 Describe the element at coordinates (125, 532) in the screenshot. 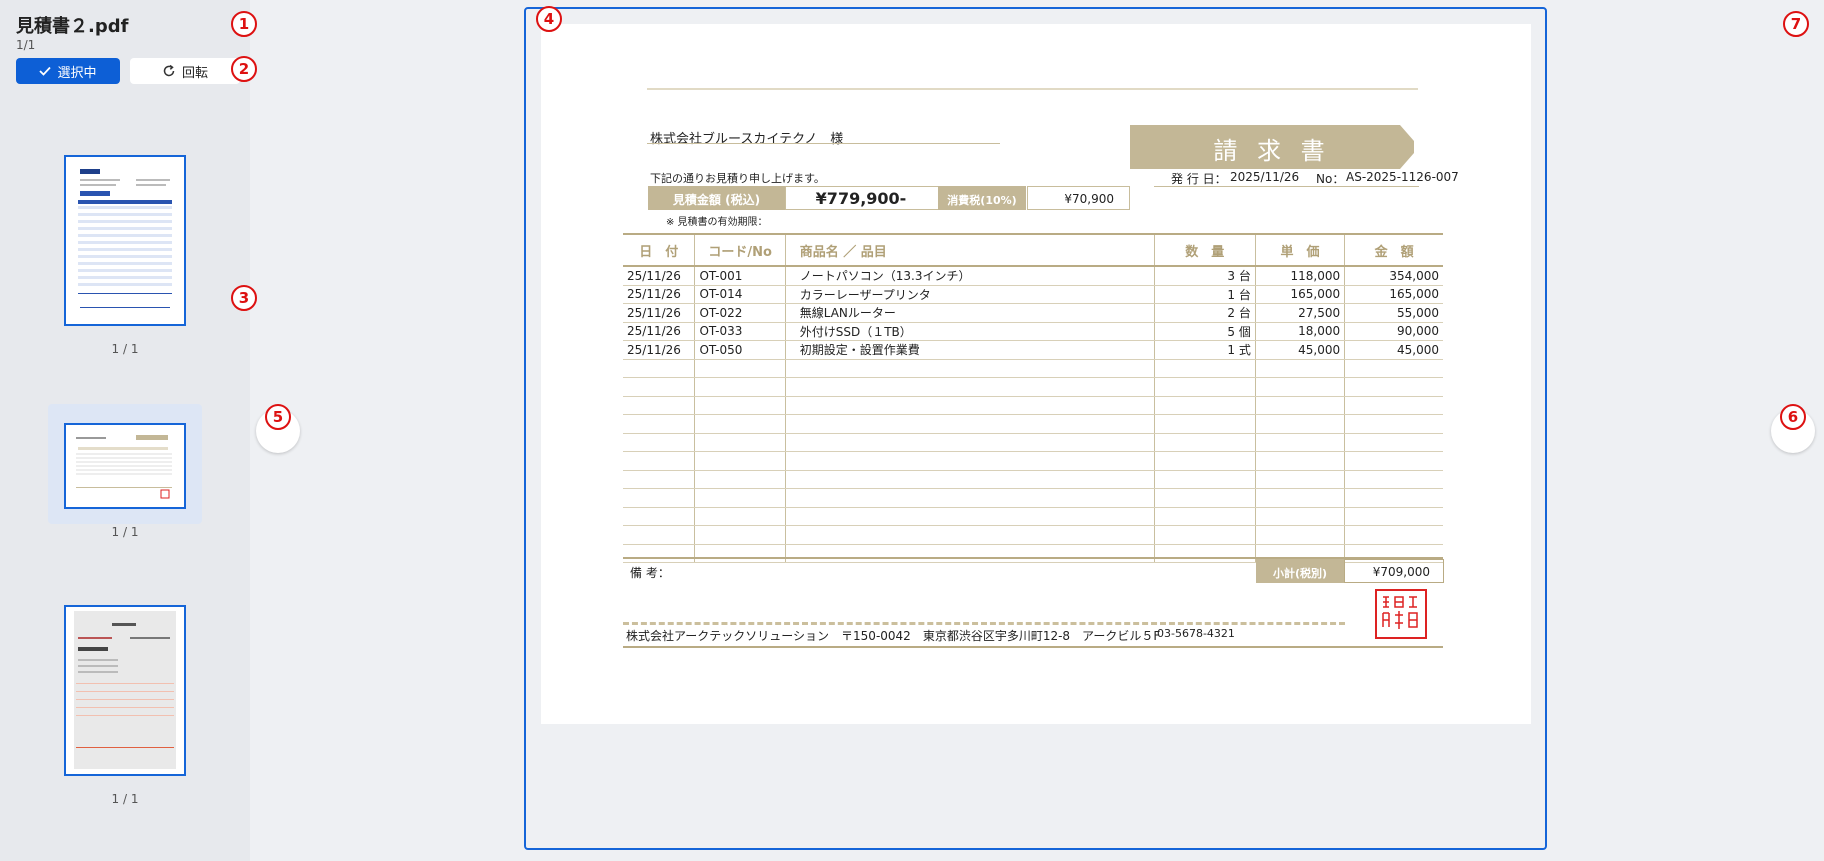

I see `thumbnail-2-label: 1 / 1` at that location.